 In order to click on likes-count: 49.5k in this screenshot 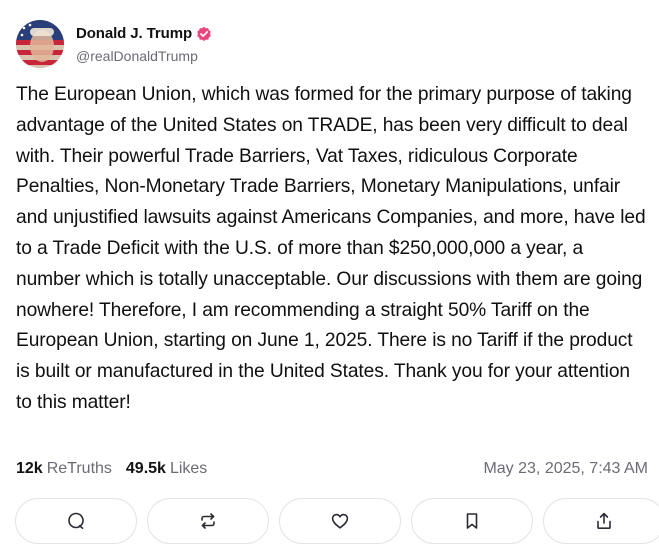, I will do `click(145, 468)`.